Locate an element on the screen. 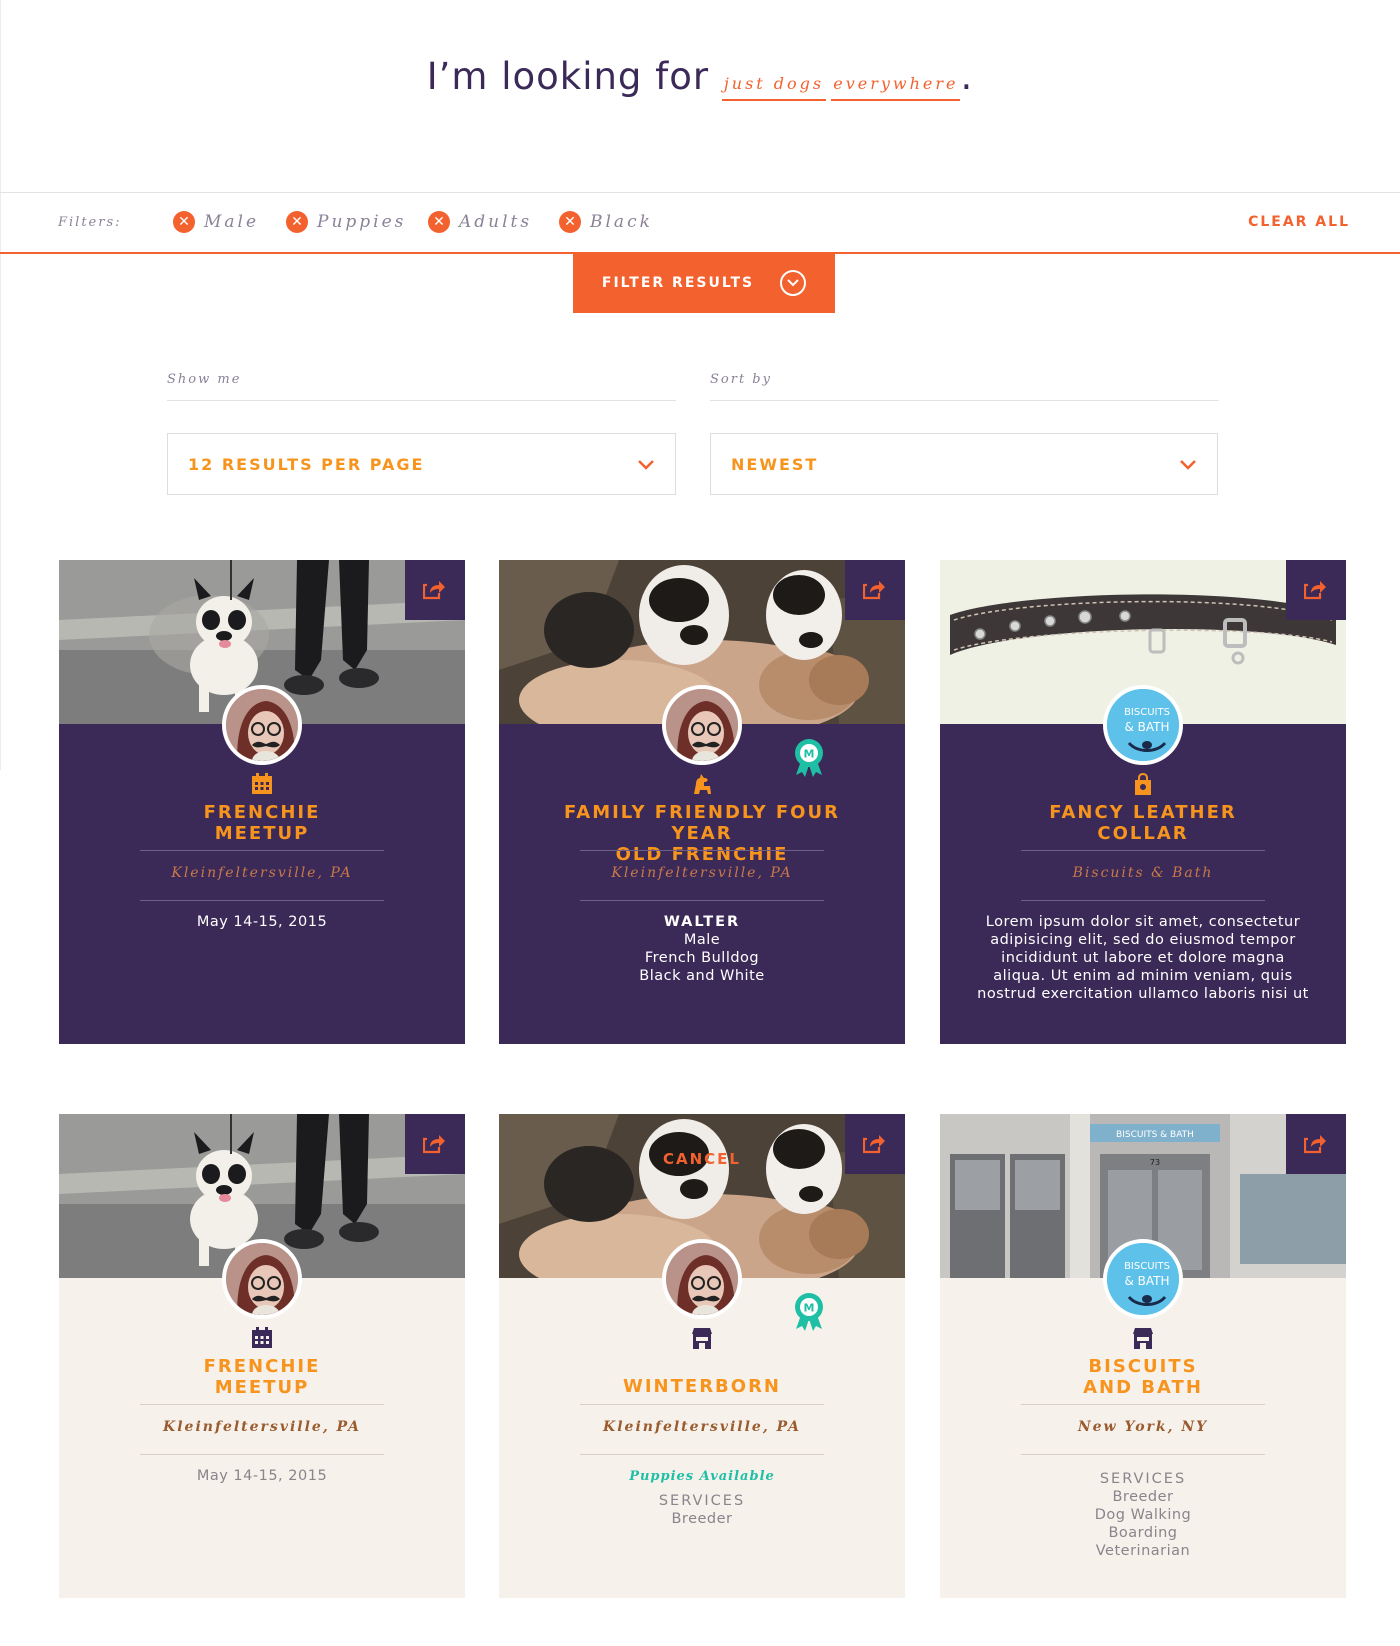 This screenshot has height=1646, width=1400. filter-chip-male: ✕ Male is located at coordinates (216, 222).